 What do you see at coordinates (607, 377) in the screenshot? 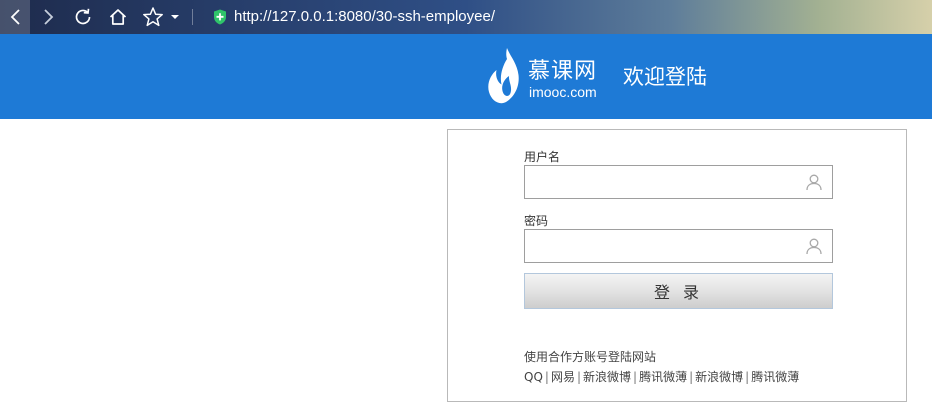
I see `sina-weibo-login-link: 新浪微博` at bounding box center [607, 377].